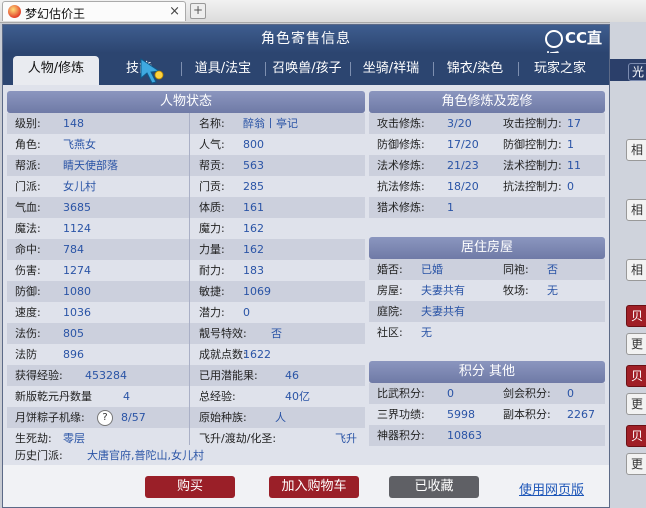  Describe the element at coordinates (212, 207) in the screenshot. I see `field-label: 体质:` at that location.